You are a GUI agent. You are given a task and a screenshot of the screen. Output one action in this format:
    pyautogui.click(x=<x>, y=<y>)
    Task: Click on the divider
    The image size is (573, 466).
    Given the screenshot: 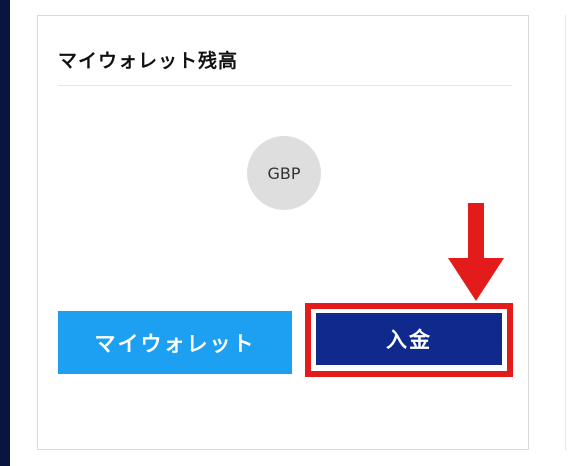 What is the action you would take?
    pyautogui.click(x=285, y=85)
    